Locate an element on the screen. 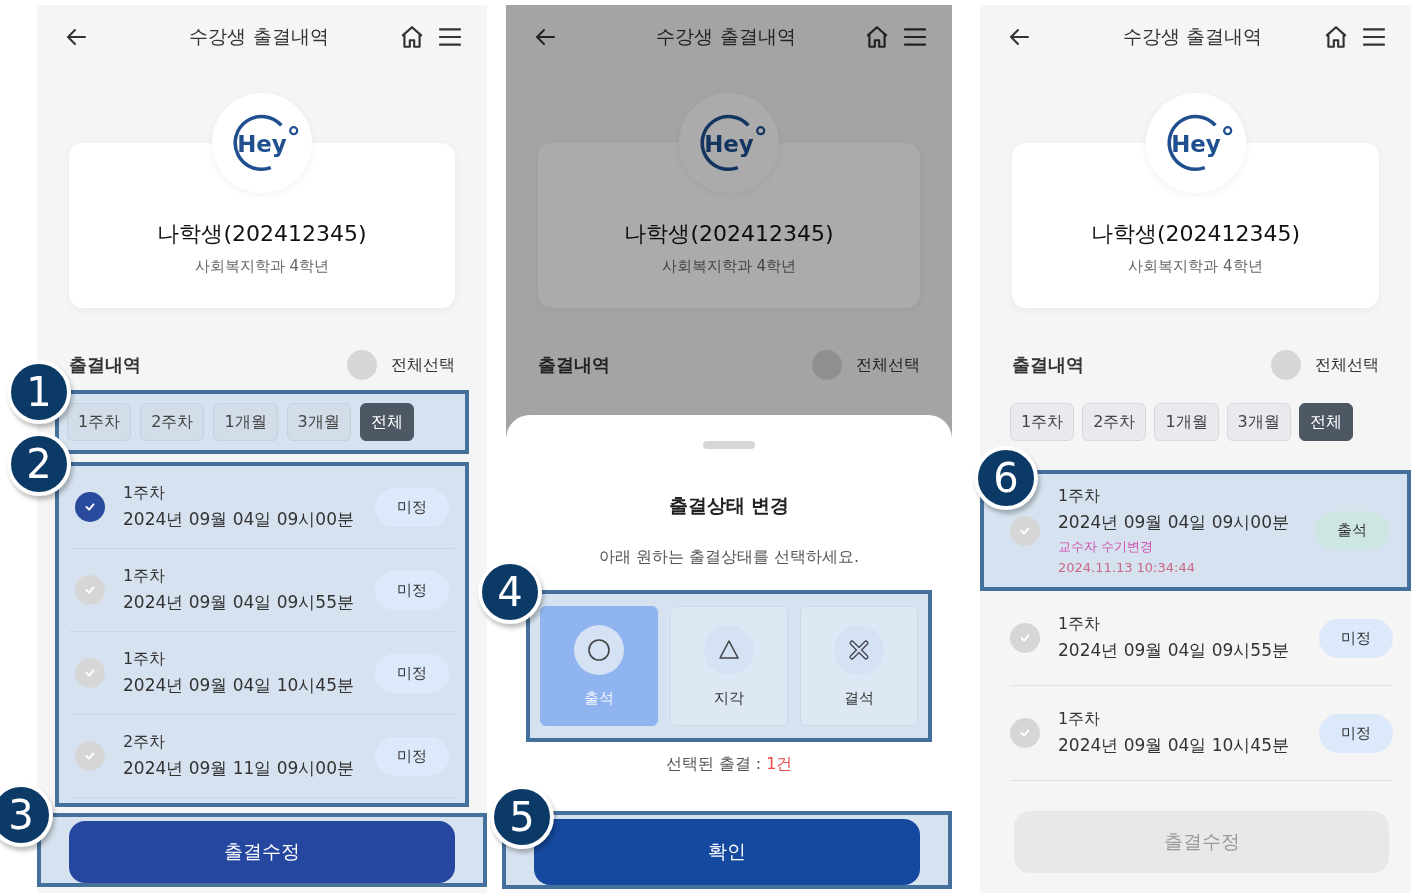  edit-attendance-button: 출결수정 is located at coordinates (262, 852).